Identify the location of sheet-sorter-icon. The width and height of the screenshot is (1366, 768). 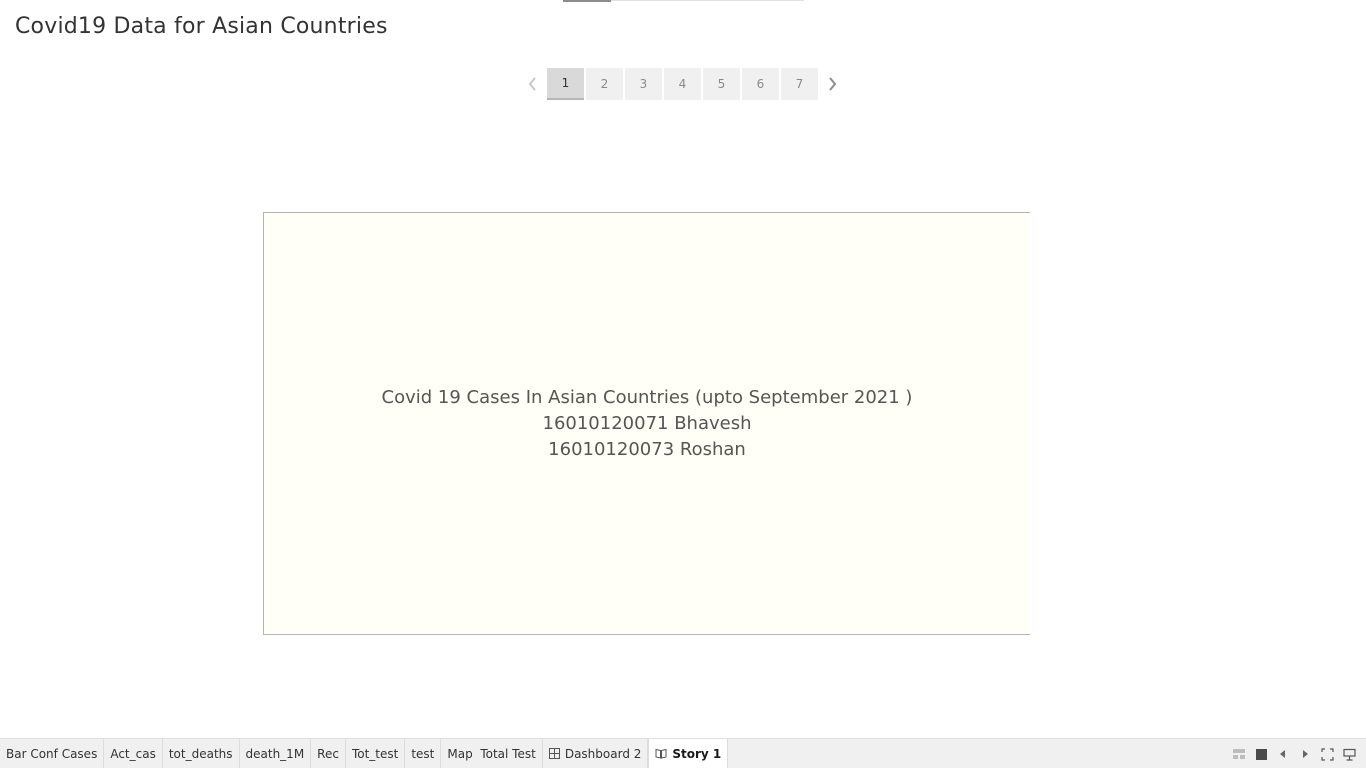
(1239, 754).